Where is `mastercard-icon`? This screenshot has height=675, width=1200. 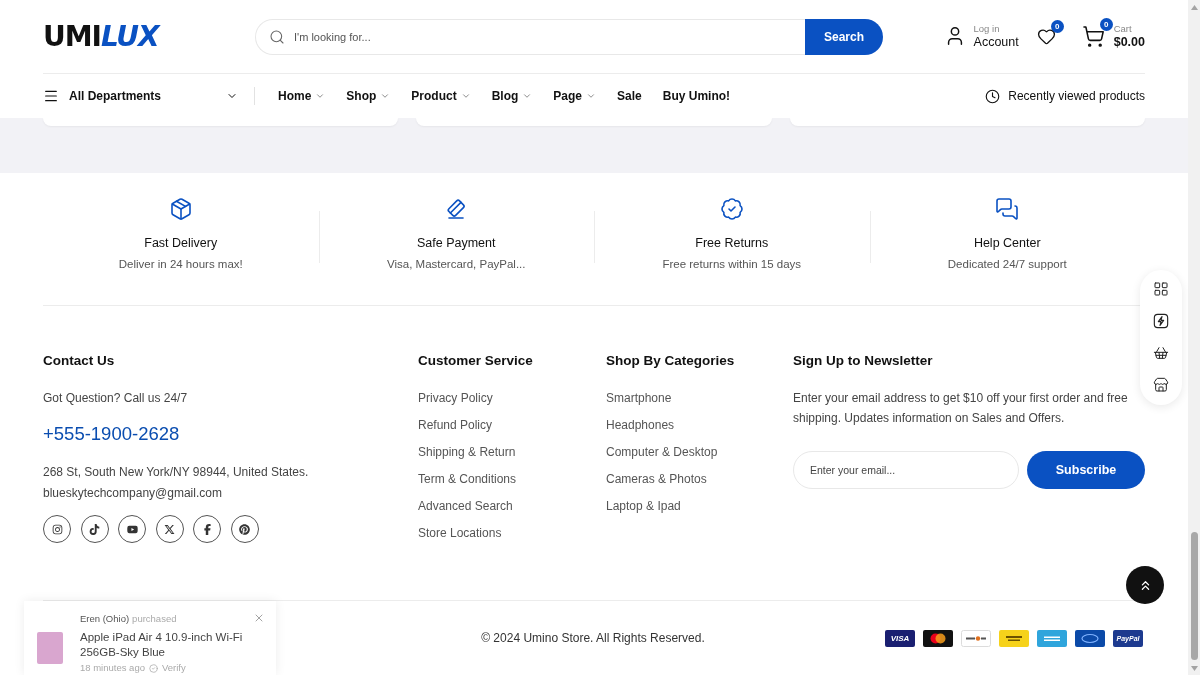 mastercard-icon is located at coordinates (938, 638).